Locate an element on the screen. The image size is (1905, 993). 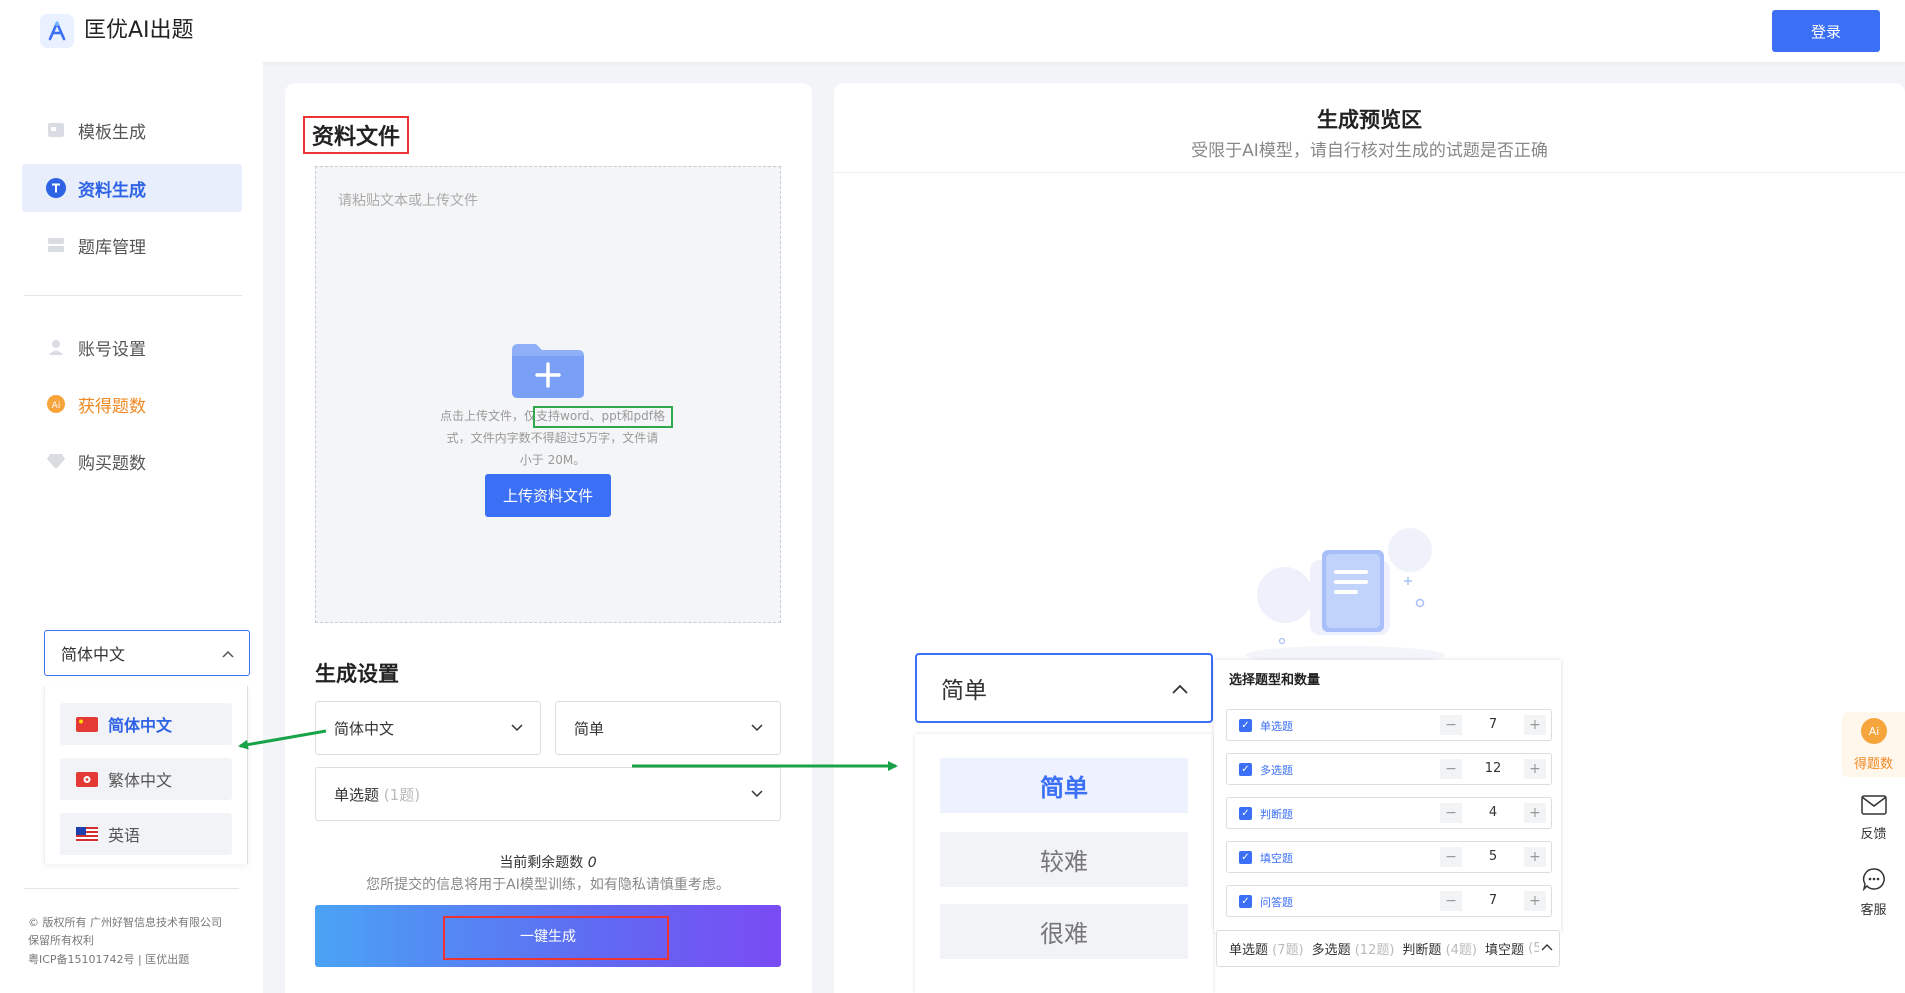
ai-coin-icon: Ai is located at coordinates (56, 404).